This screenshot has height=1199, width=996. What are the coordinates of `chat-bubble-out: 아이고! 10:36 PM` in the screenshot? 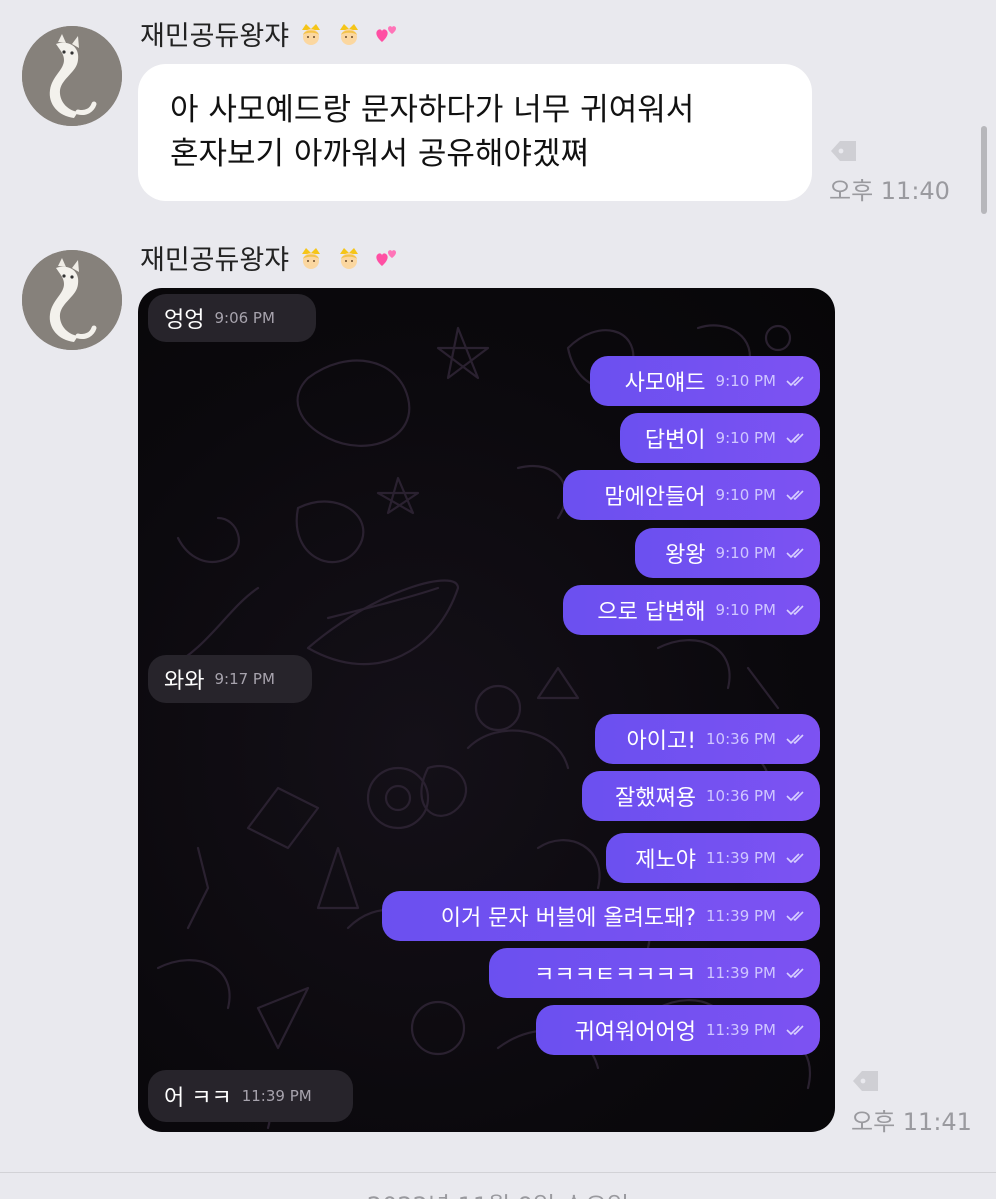 It's located at (707, 739).